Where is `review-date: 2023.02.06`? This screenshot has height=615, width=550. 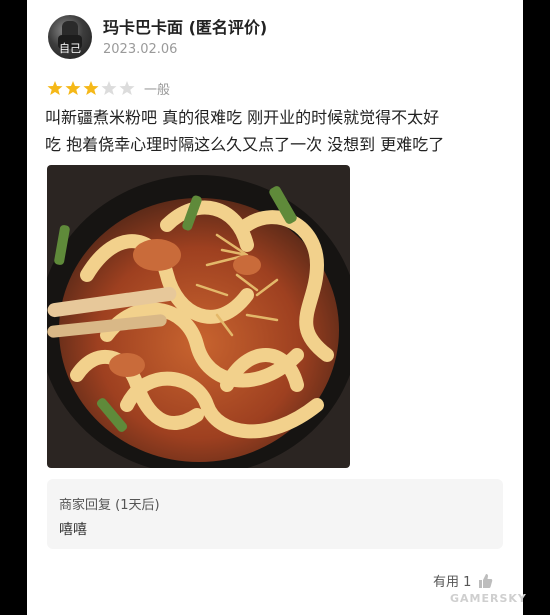
review-date: 2023.02.06 is located at coordinates (140, 49).